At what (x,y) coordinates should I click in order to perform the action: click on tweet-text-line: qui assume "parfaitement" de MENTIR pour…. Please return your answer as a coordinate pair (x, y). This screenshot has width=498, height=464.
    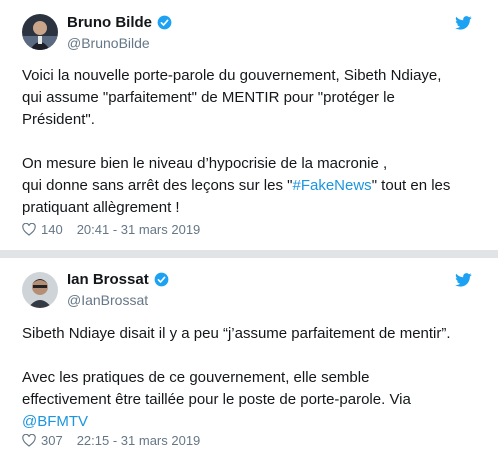
    Looking at the image, I should click on (208, 97).